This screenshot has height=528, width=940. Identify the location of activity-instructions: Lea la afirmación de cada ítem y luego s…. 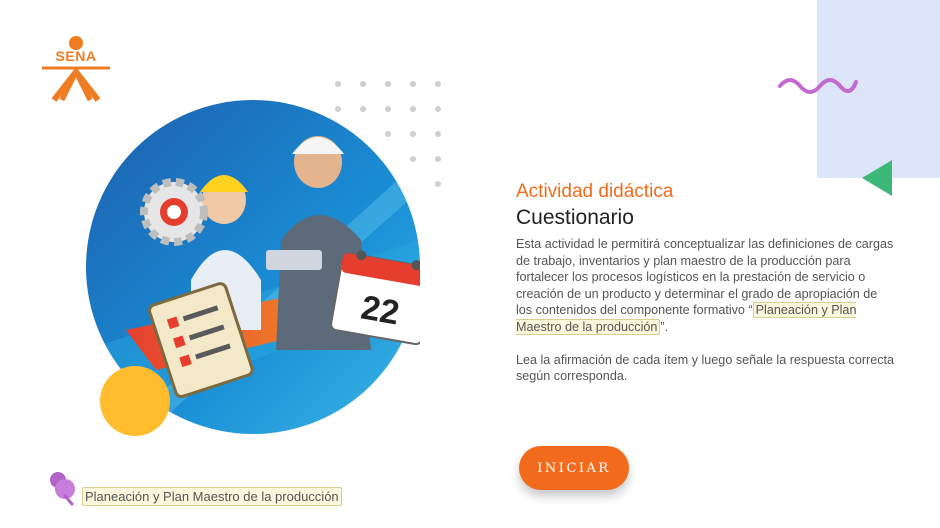
(705, 368).